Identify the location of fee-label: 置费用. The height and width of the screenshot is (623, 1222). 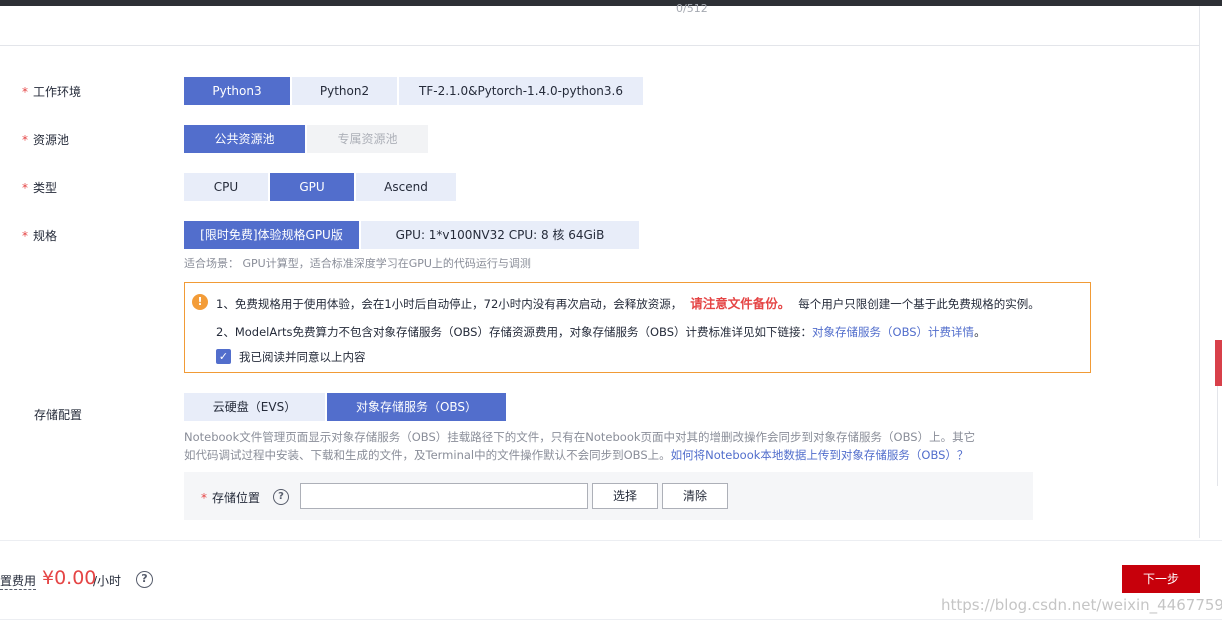
(18, 582).